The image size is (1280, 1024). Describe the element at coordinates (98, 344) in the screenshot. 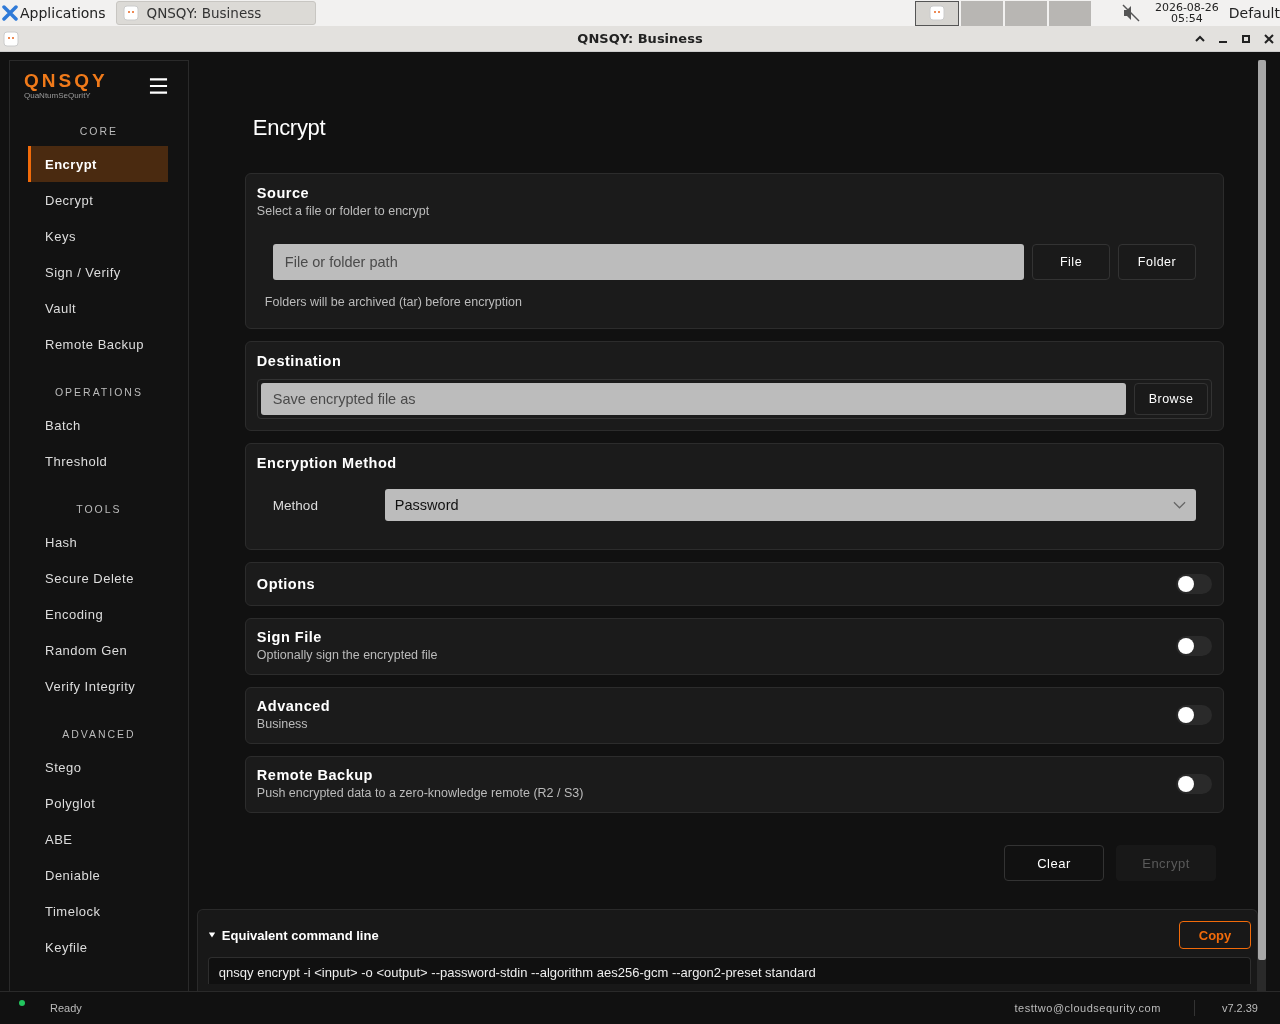

I see `sidebar-item: Remote Backup` at that location.